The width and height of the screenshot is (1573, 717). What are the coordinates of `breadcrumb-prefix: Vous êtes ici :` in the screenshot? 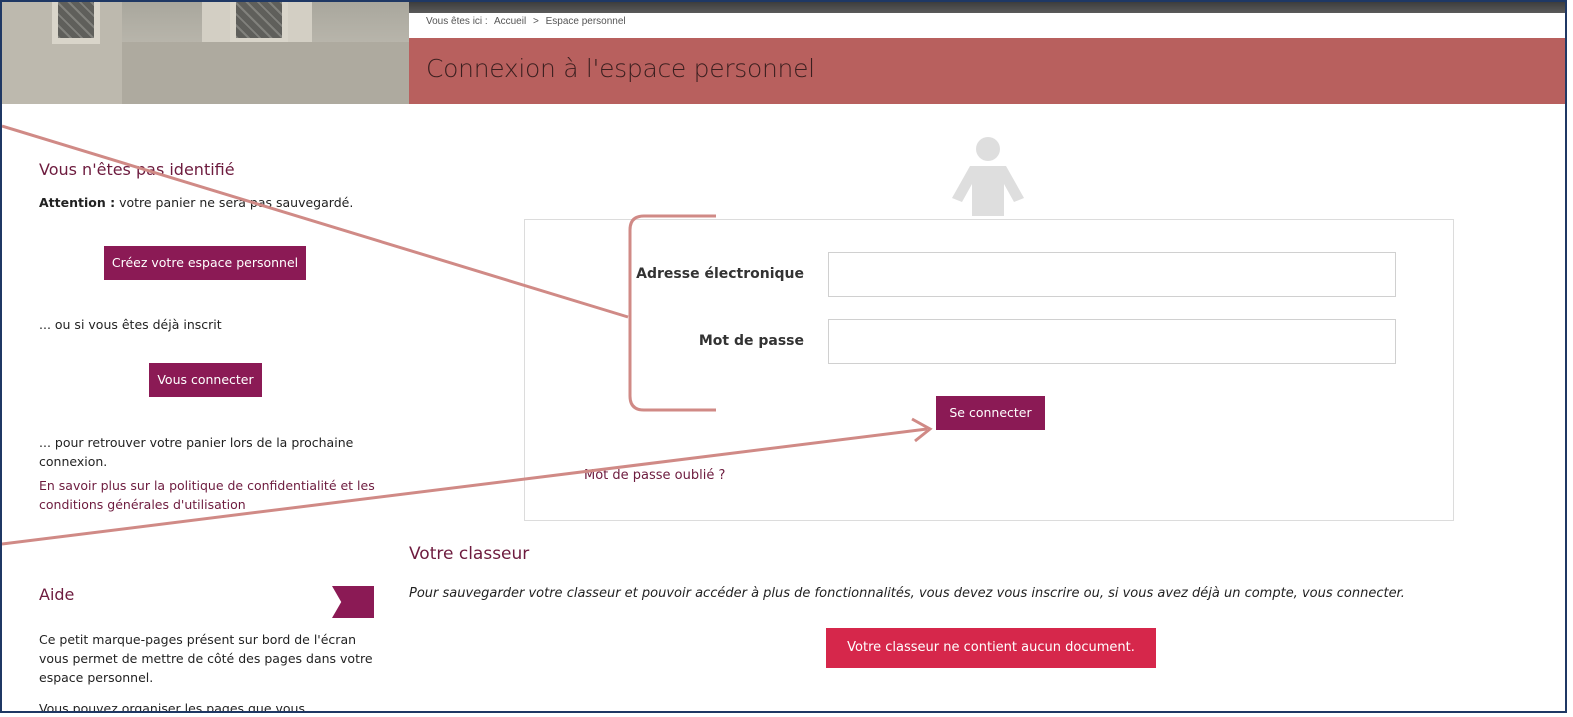 It's located at (457, 21).